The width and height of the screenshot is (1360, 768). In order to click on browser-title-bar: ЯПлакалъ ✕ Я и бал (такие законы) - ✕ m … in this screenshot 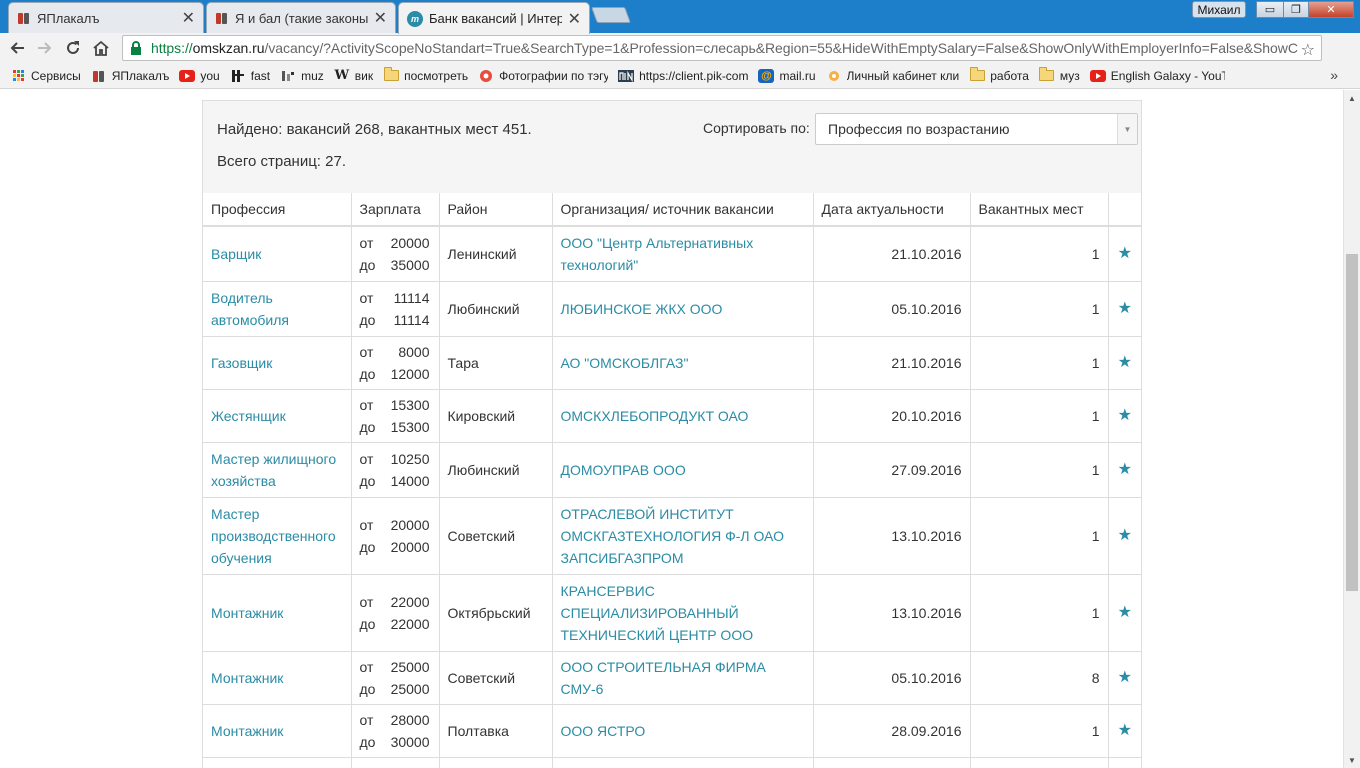, I will do `click(680, 17)`.